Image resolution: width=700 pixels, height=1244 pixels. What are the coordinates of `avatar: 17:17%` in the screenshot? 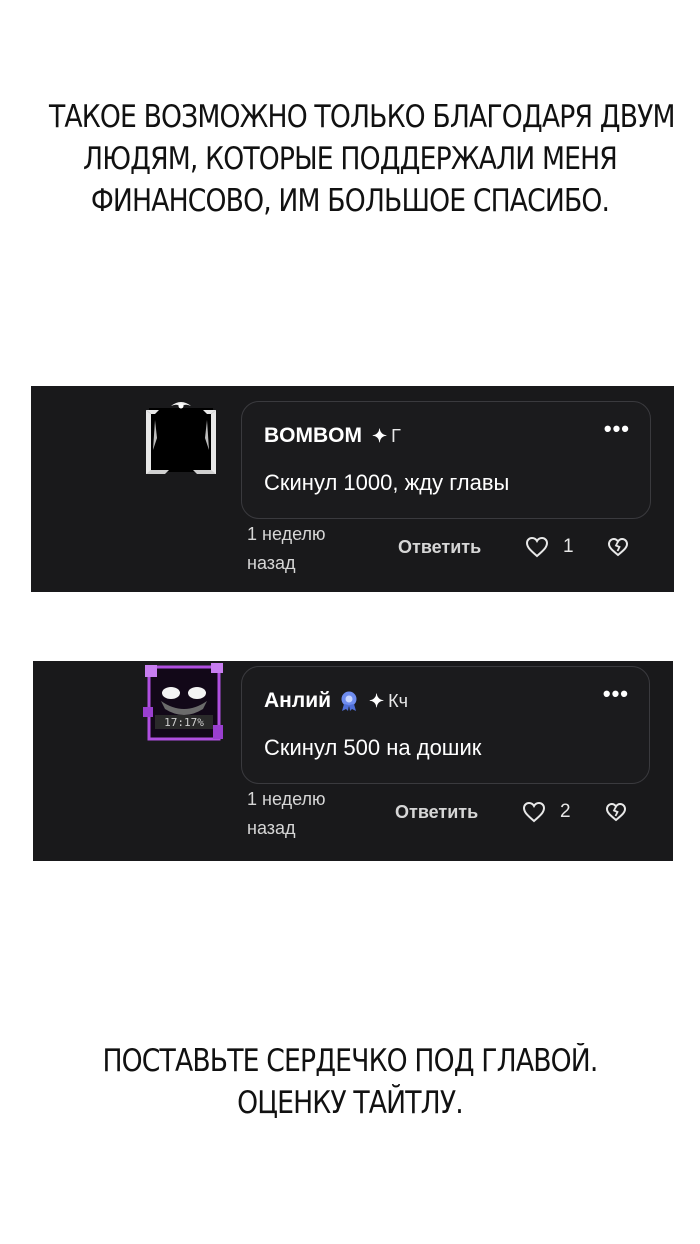 It's located at (183, 702).